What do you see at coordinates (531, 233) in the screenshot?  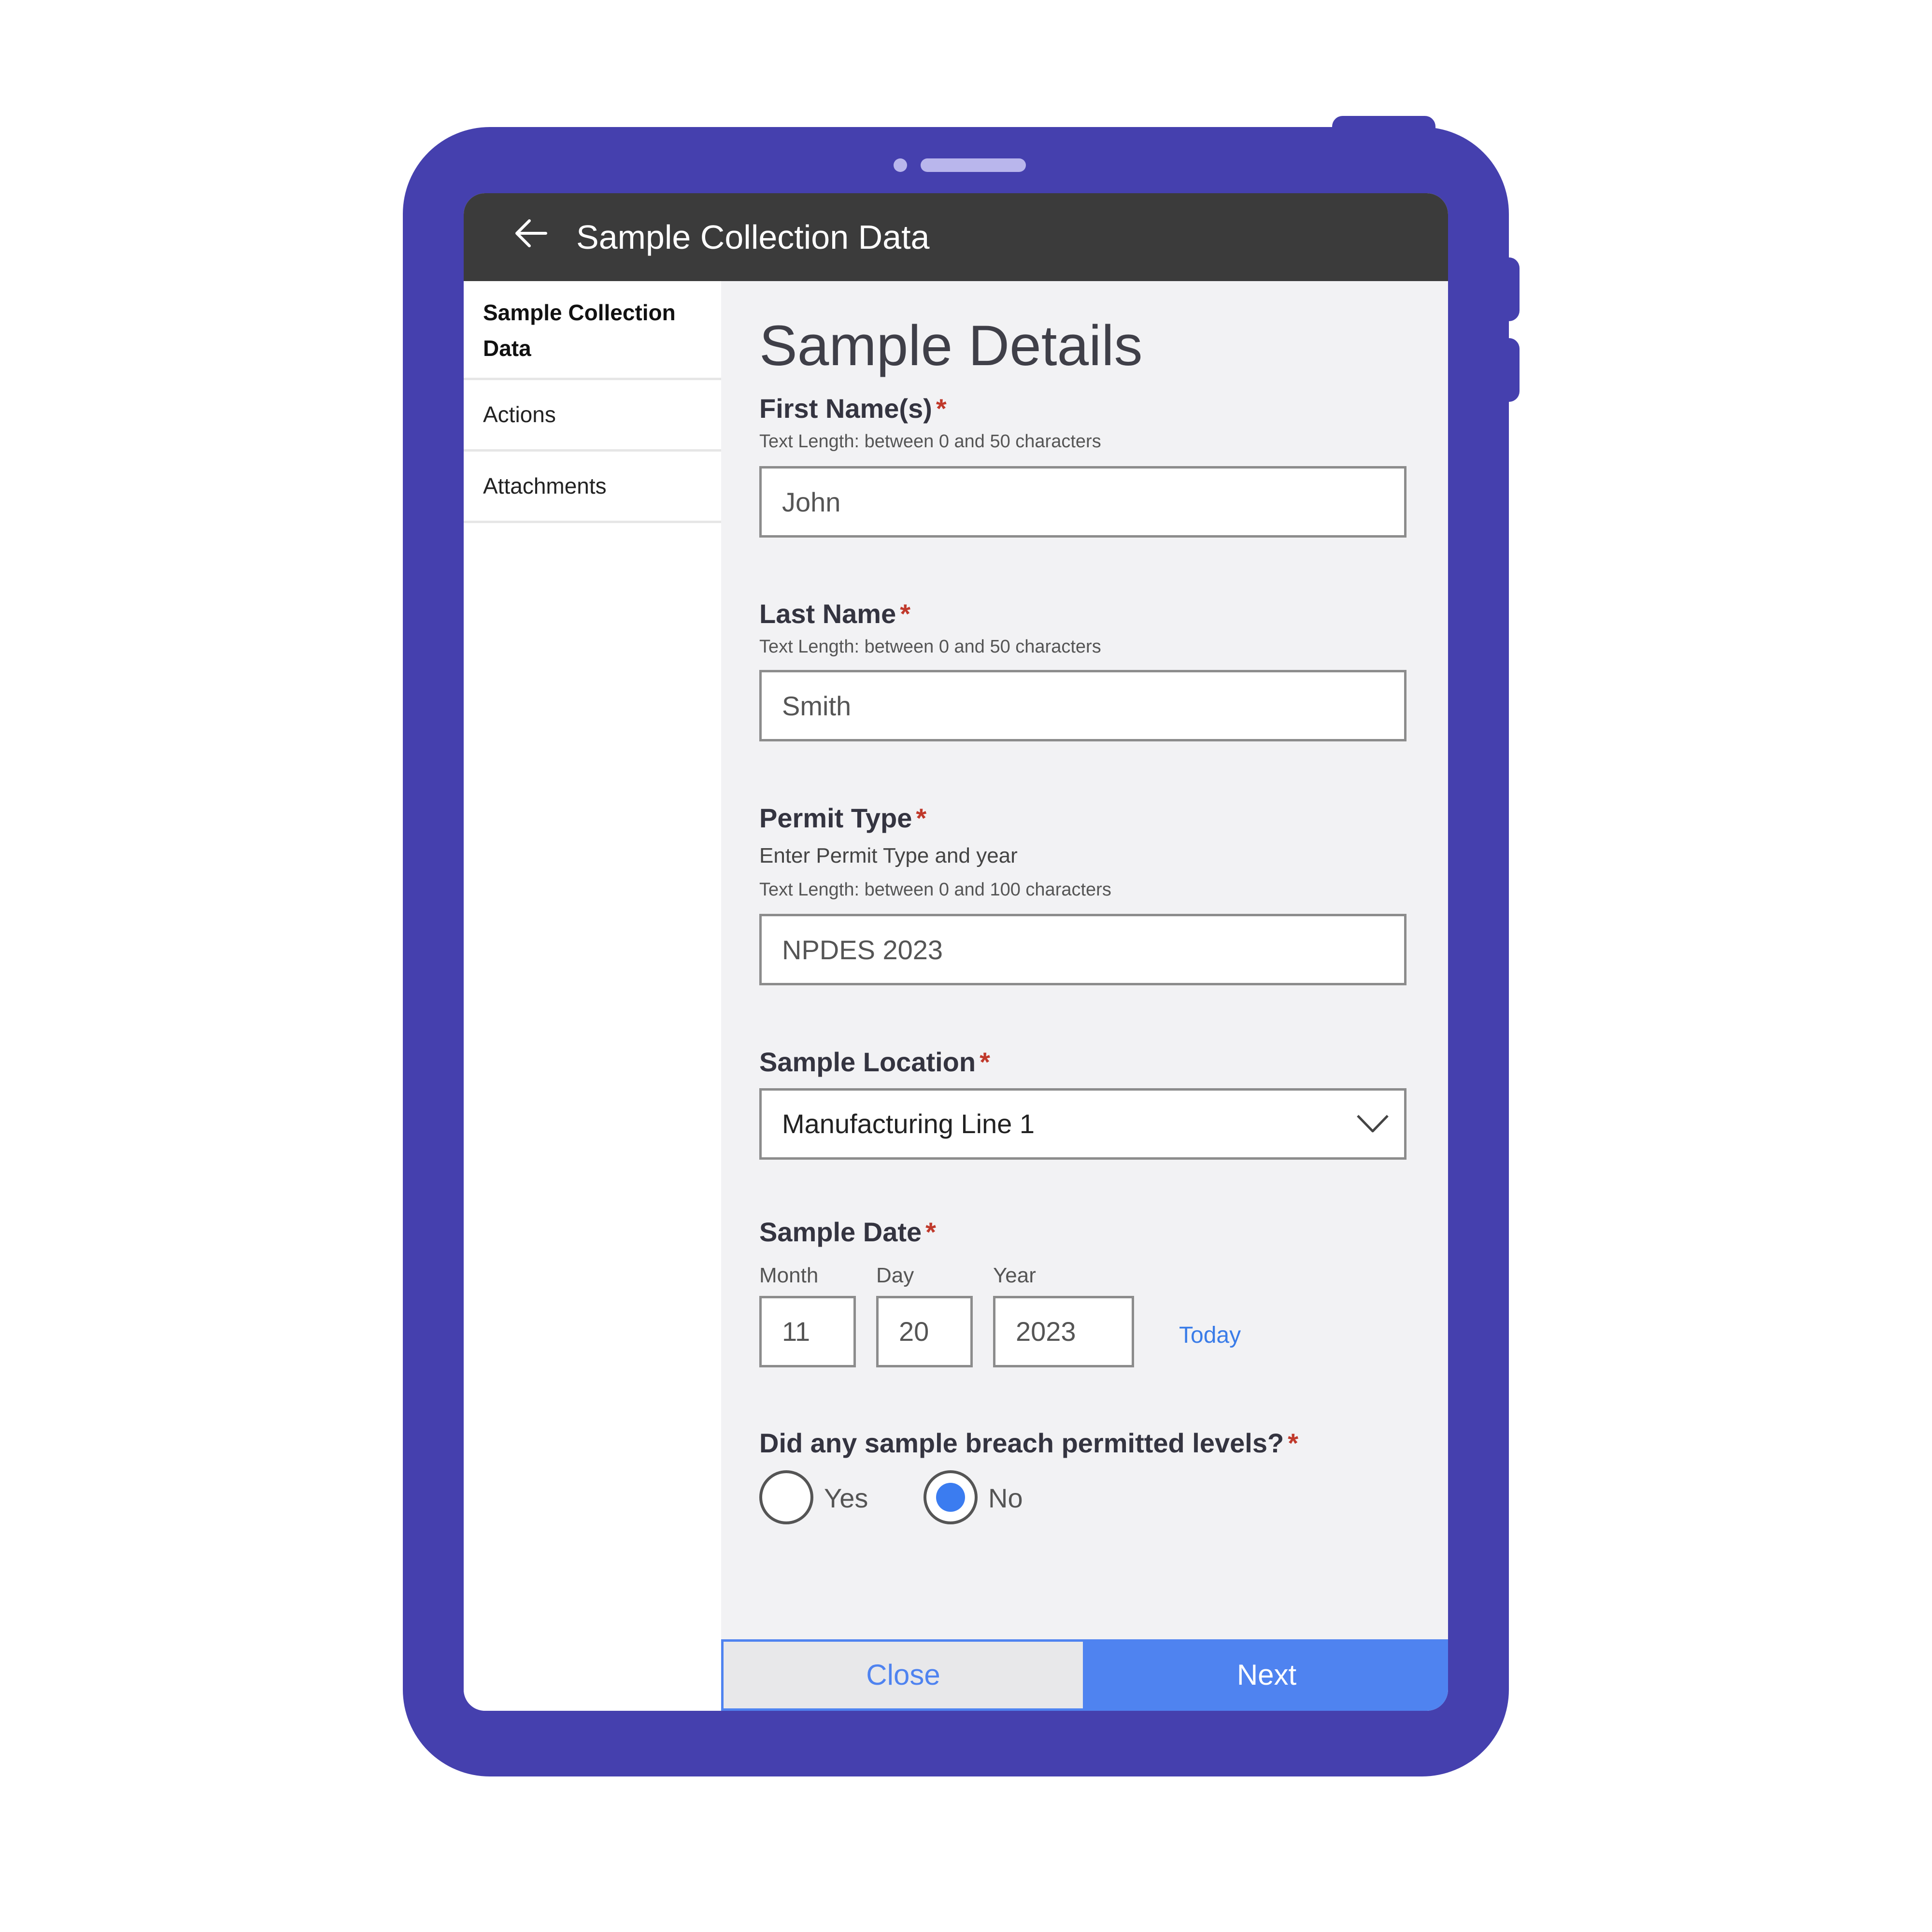 I see `arrow-left-icon` at bounding box center [531, 233].